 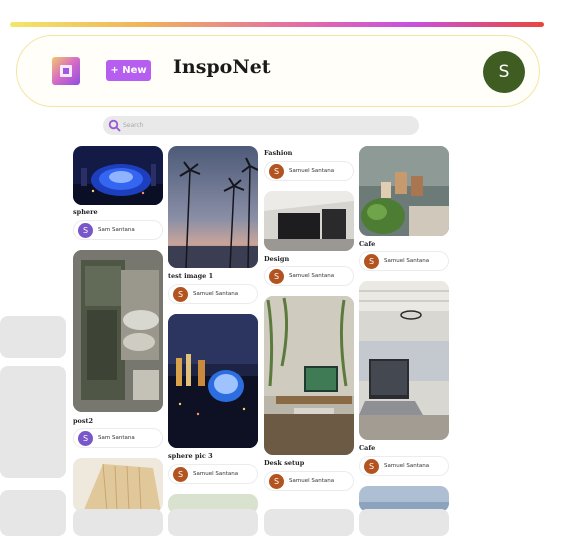 What do you see at coordinates (504, 72) in the screenshot?
I see `user-avatar: S` at bounding box center [504, 72].